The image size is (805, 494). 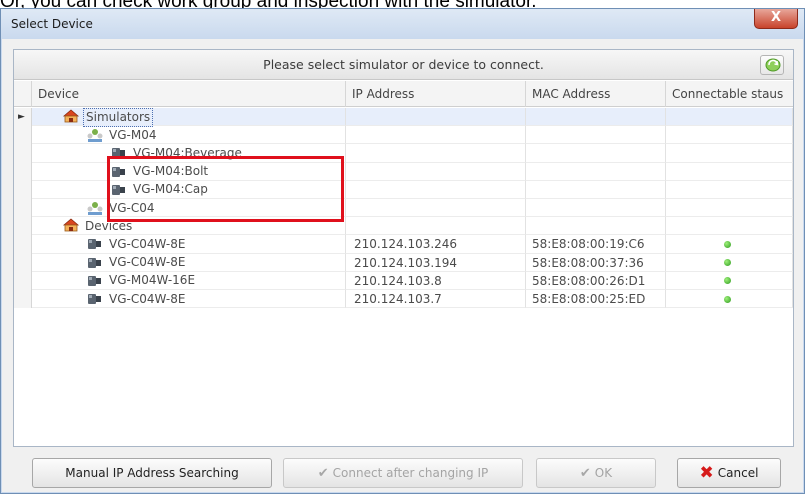 What do you see at coordinates (738, 473) in the screenshot?
I see `cancel-label: Cancel` at bounding box center [738, 473].